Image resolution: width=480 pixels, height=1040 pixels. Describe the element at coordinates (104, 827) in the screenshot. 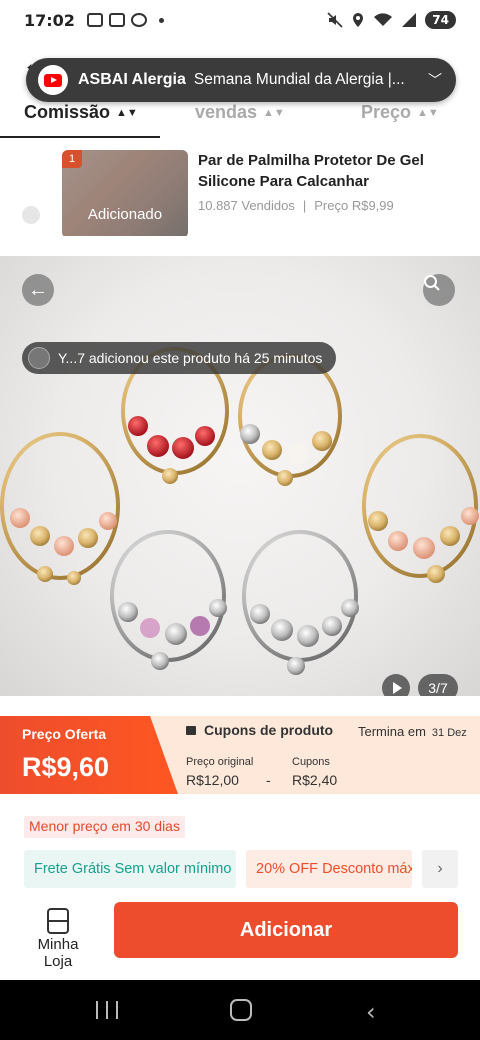

I see `lowest-price-badge: Menor preço em 30 dias` at that location.